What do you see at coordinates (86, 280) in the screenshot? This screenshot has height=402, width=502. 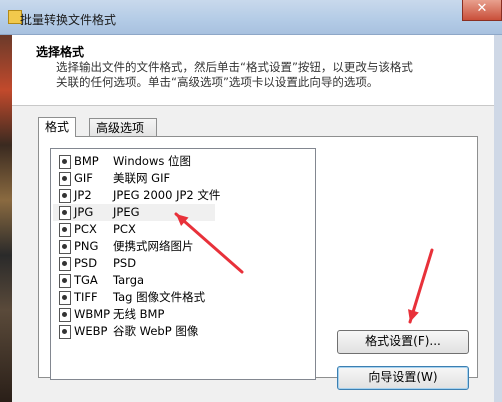 I see `format-code: TGA` at bounding box center [86, 280].